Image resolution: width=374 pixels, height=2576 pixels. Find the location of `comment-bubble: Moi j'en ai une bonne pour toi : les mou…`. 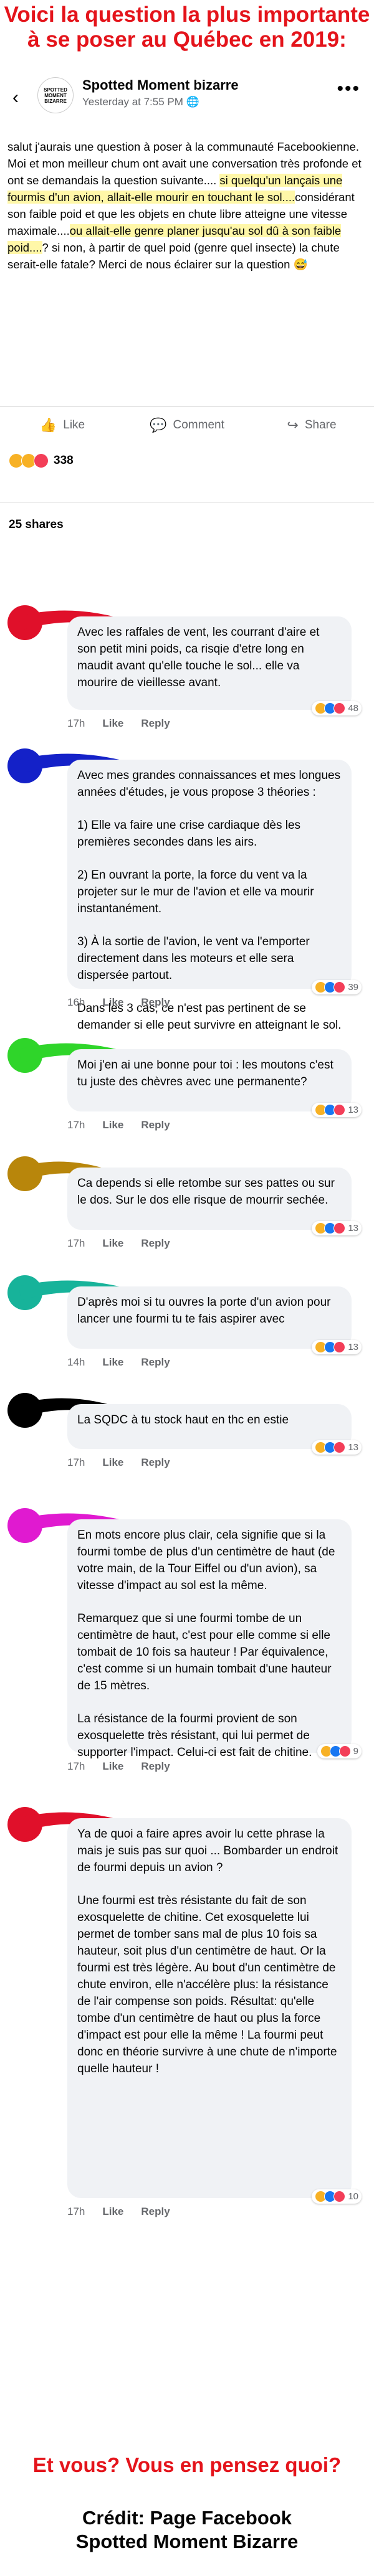

comment-bubble: Moi j'en ai une bonne pour toi : les mou… is located at coordinates (209, 1080).